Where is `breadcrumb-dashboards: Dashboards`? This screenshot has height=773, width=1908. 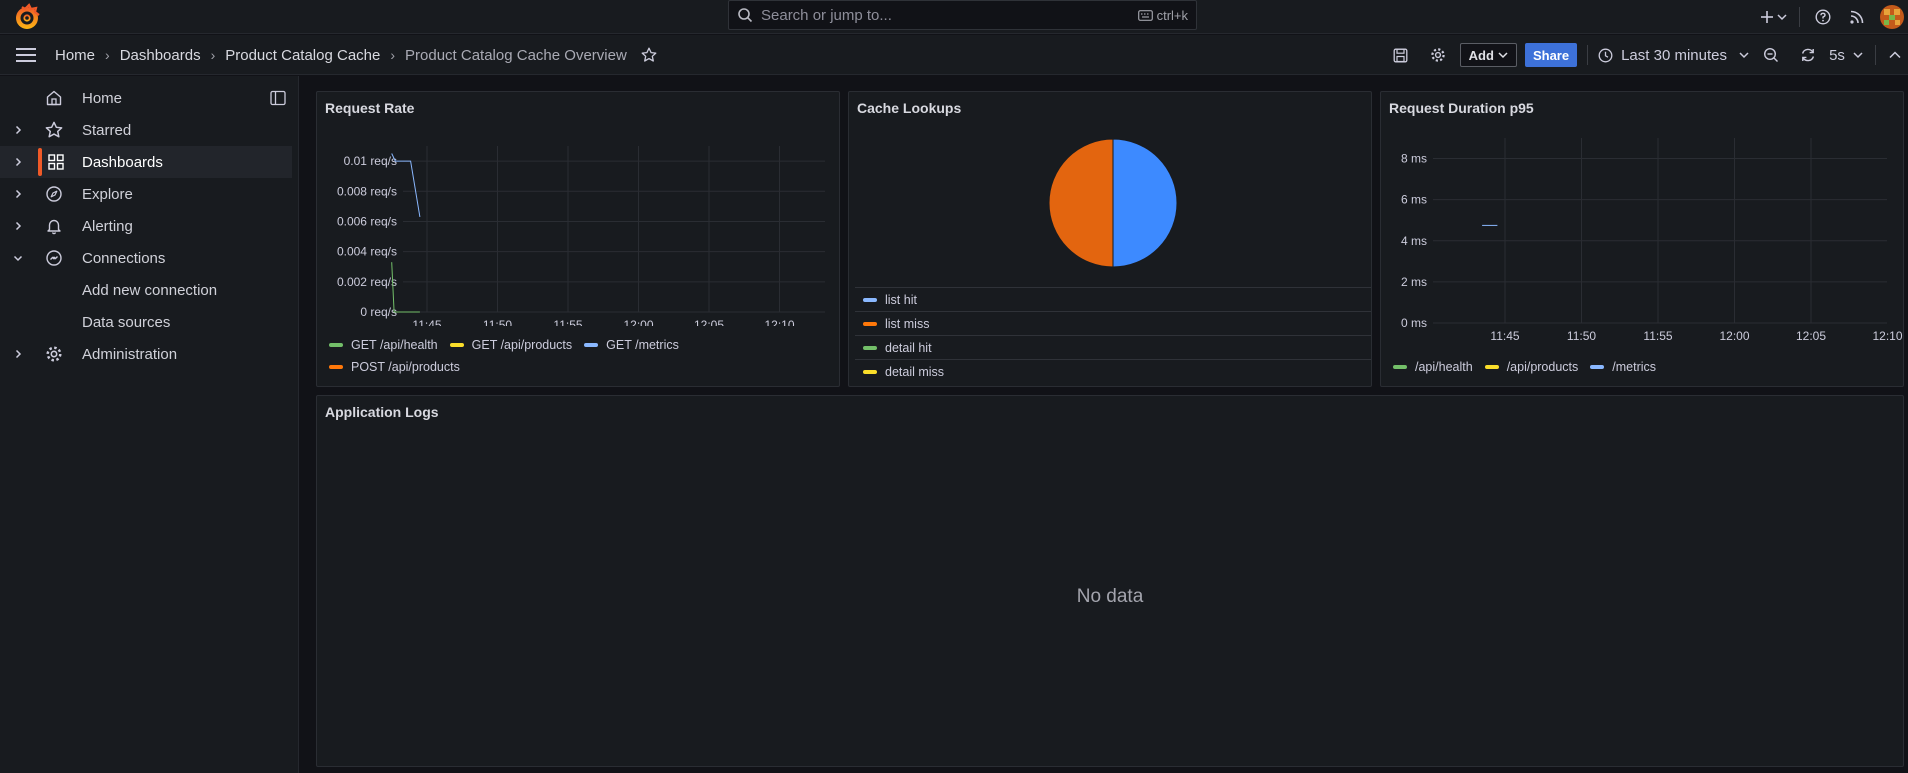 breadcrumb-dashboards: Dashboards is located at coordinates (160, 55).